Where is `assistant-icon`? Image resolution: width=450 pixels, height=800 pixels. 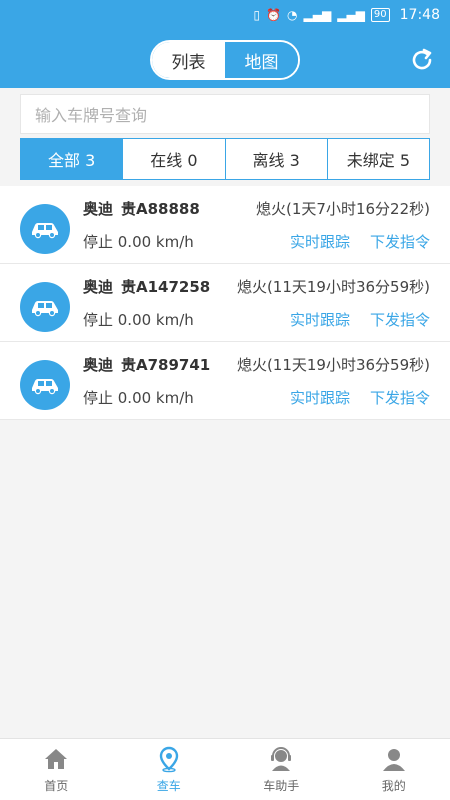 assistant-icon is located at coordinates (281, 759).